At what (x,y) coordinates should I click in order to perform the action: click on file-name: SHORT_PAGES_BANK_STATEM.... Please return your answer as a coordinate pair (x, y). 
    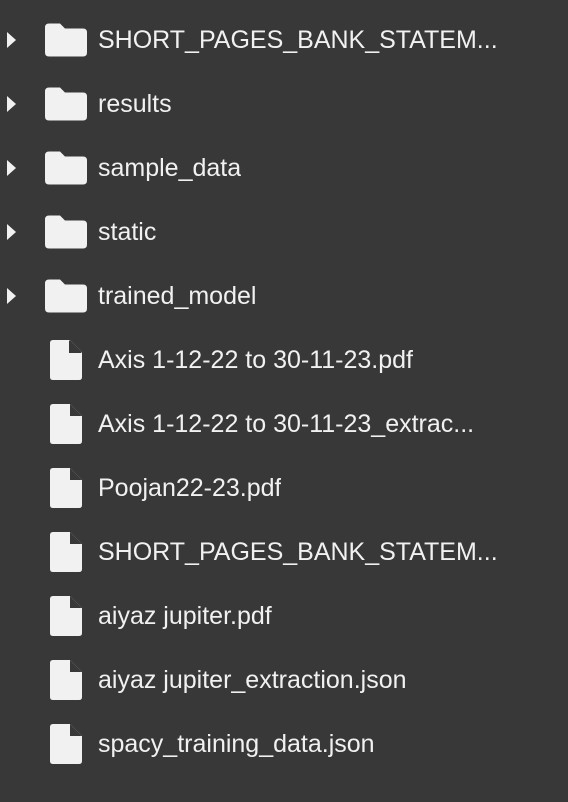
    Looking at the image, I should click on (298, 552).